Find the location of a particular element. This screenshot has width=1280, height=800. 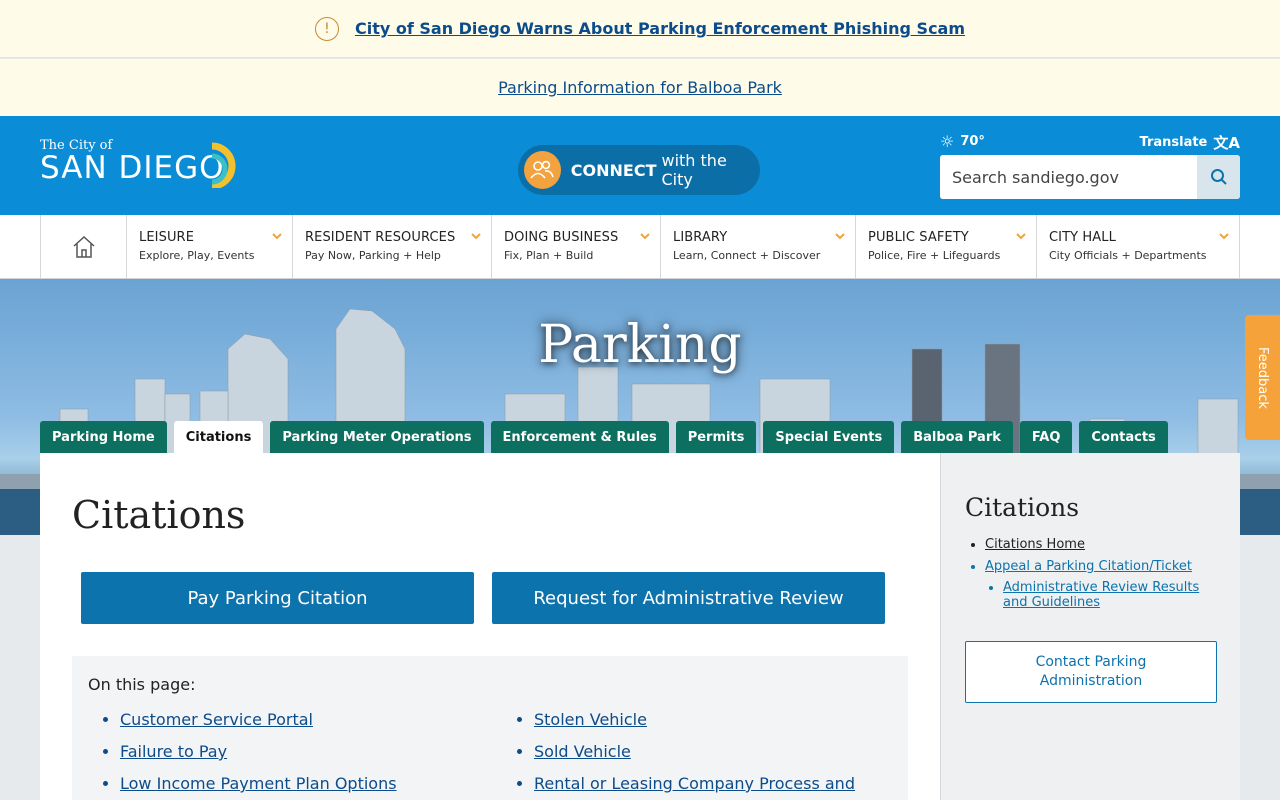

tab-parking-meter-operations: Parking Meter Operations is located at coordinates (377, 437).